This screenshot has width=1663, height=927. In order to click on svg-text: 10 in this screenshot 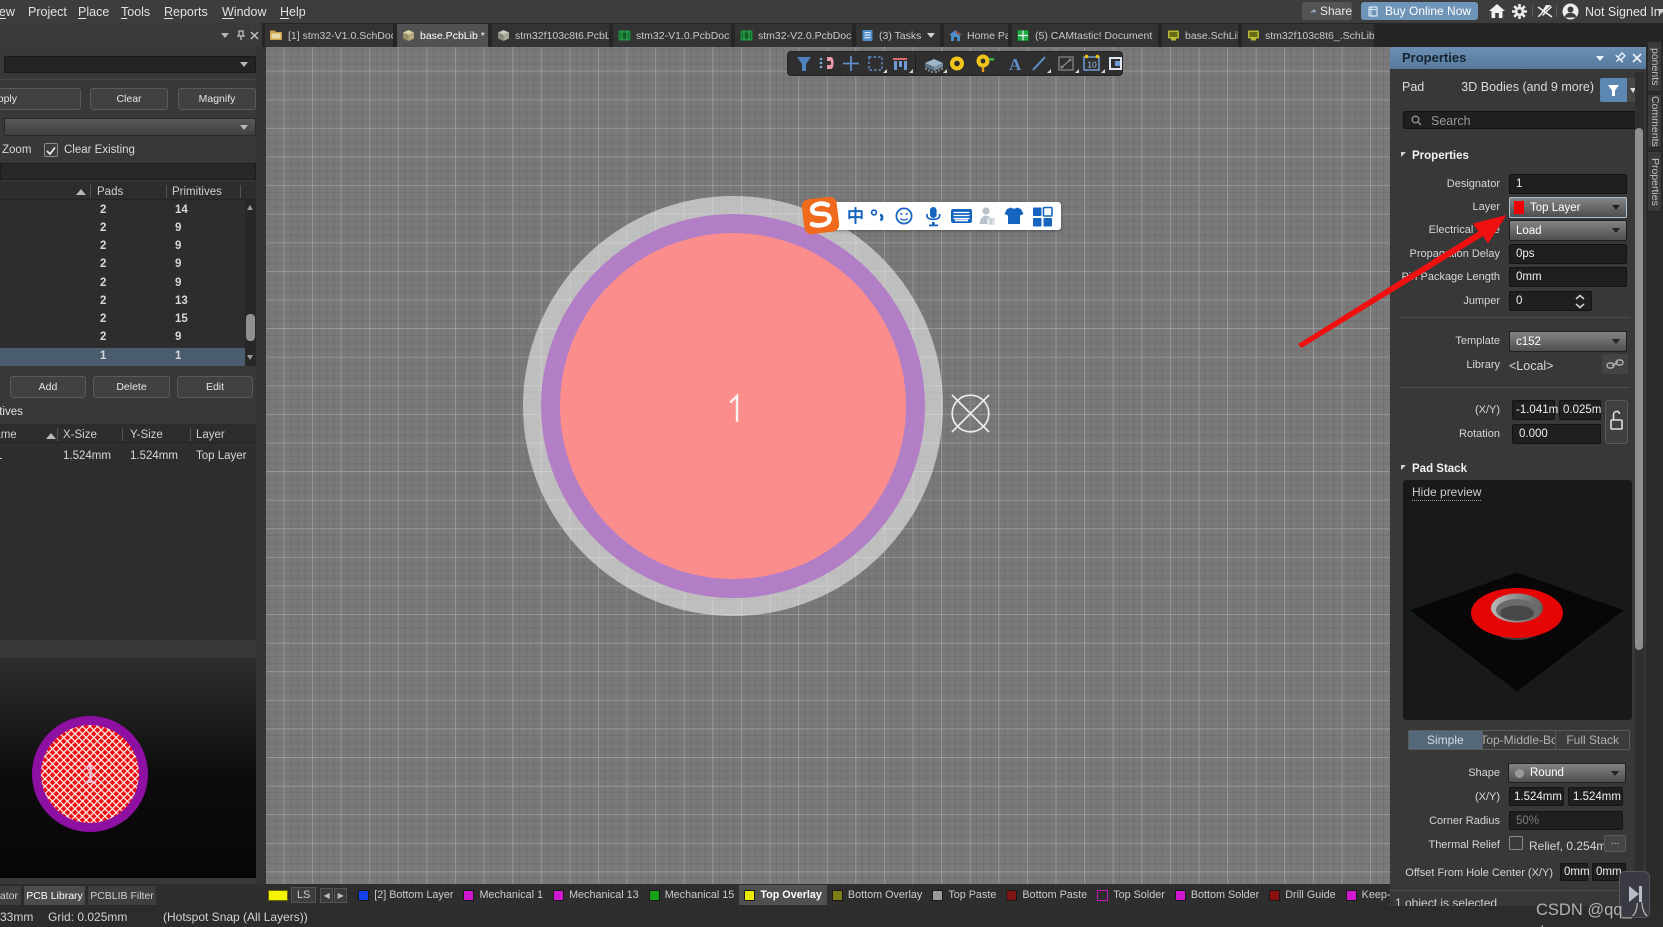, I will do `click(1092, 65)`.